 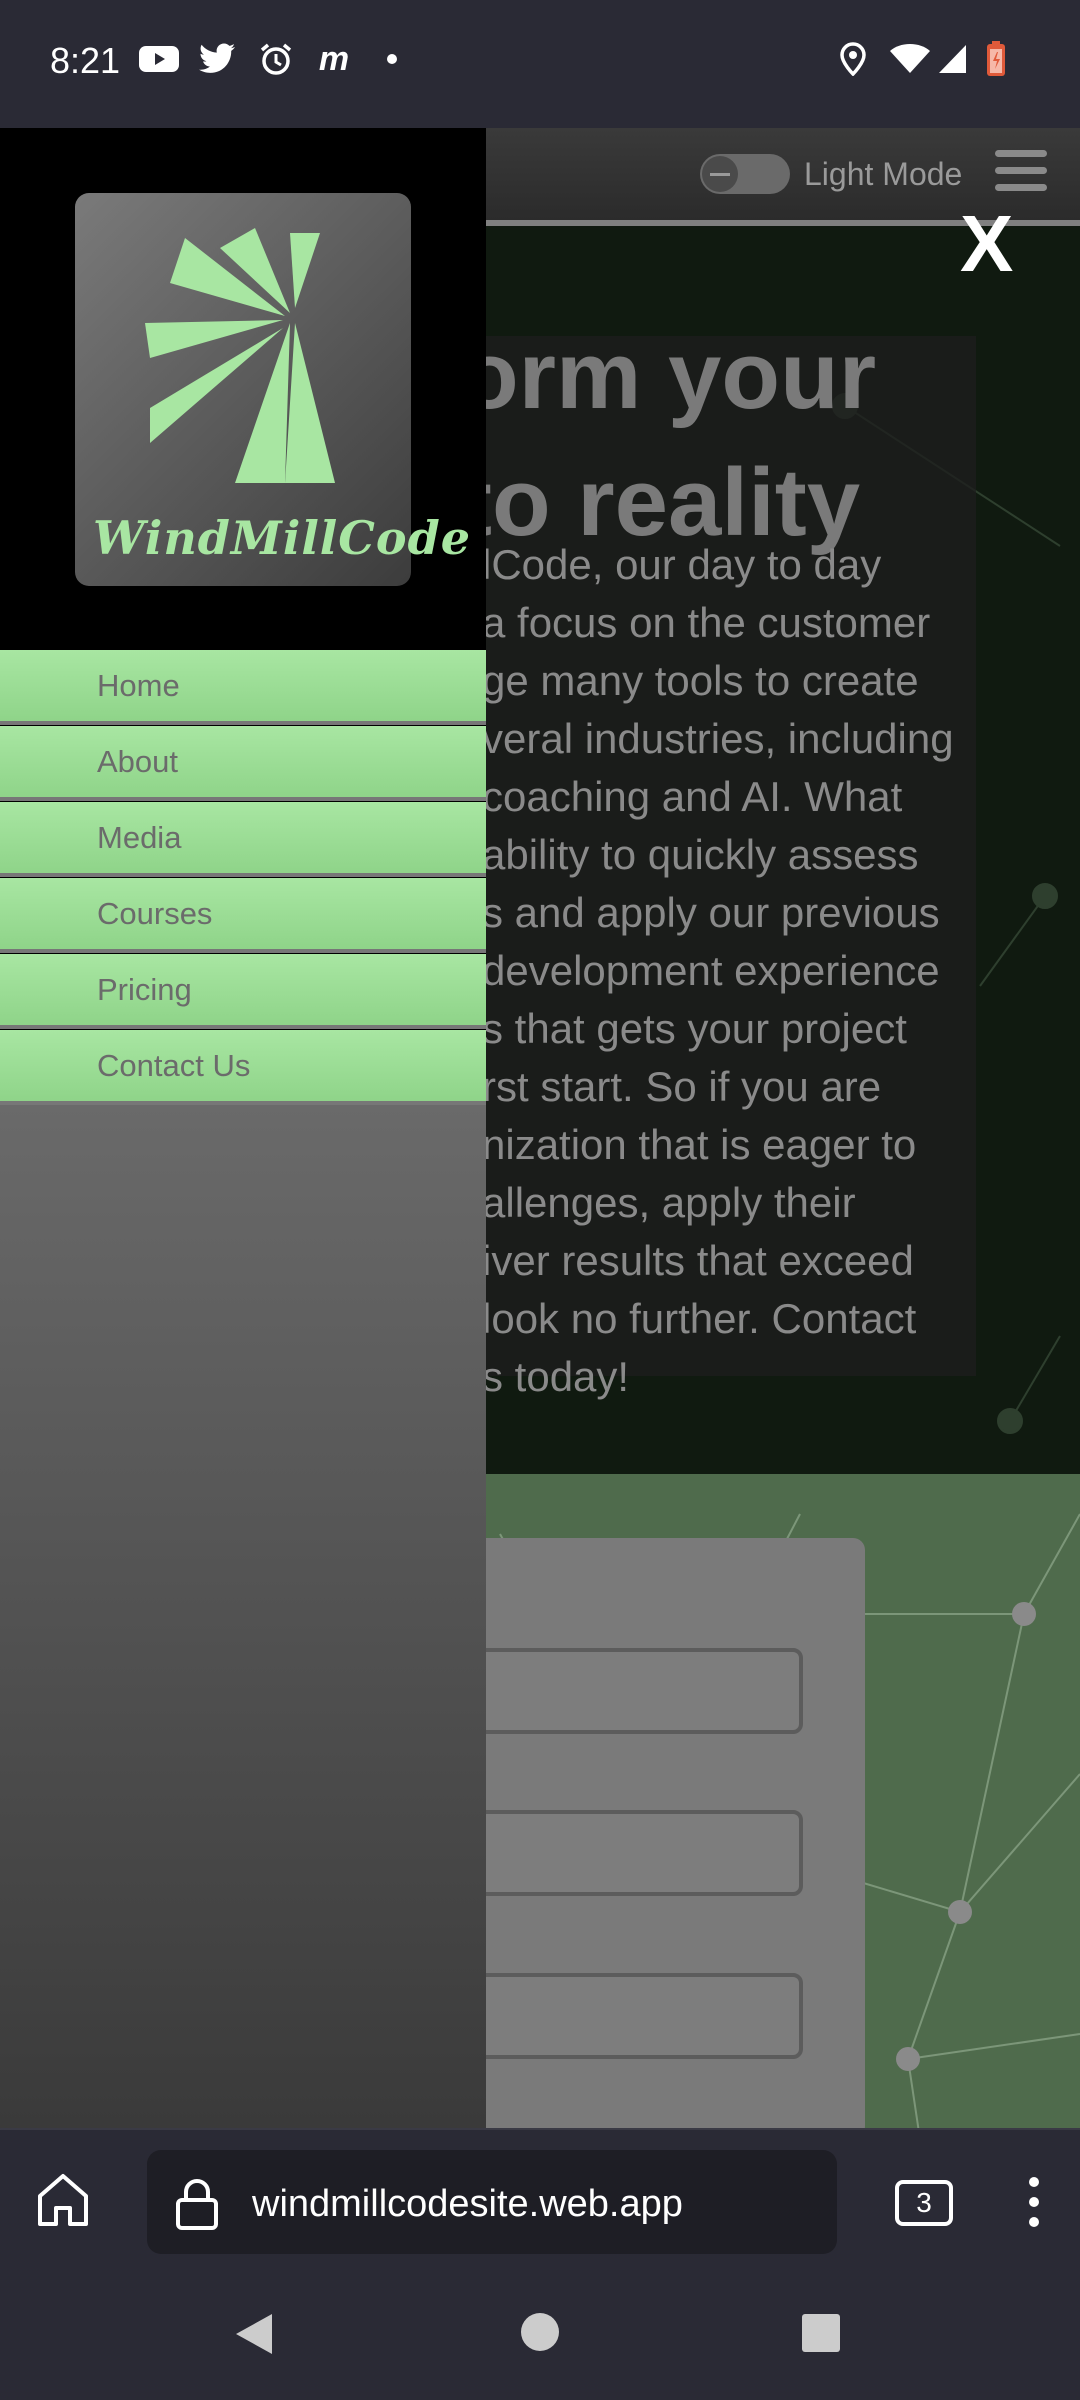 I want to click on wifi-icon, so click(x=910, y=59).